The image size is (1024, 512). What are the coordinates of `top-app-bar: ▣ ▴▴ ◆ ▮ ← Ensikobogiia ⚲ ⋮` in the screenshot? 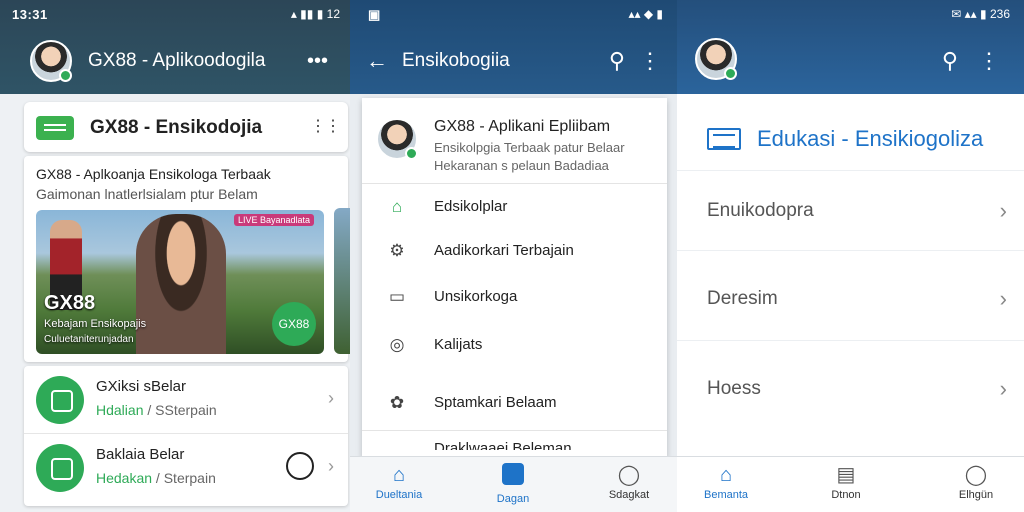 It's located at (513, 47).